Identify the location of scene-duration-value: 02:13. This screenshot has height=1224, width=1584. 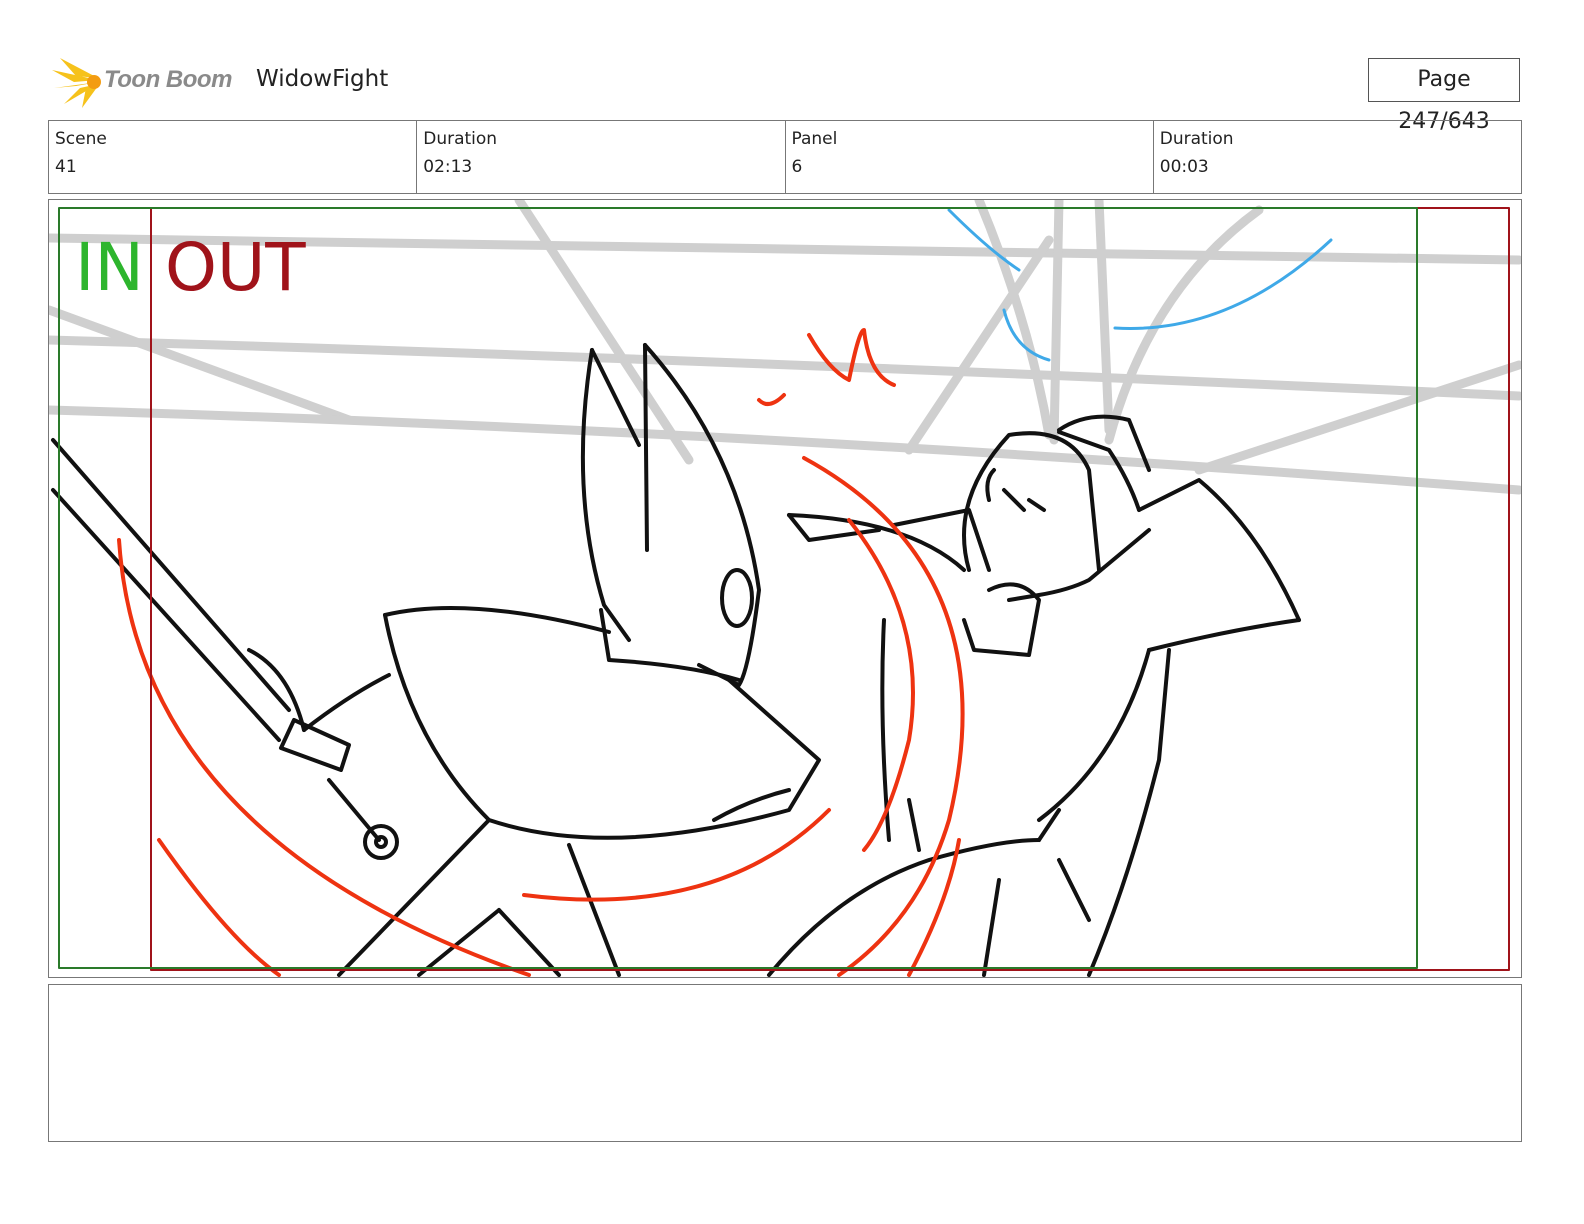
(448, 167).